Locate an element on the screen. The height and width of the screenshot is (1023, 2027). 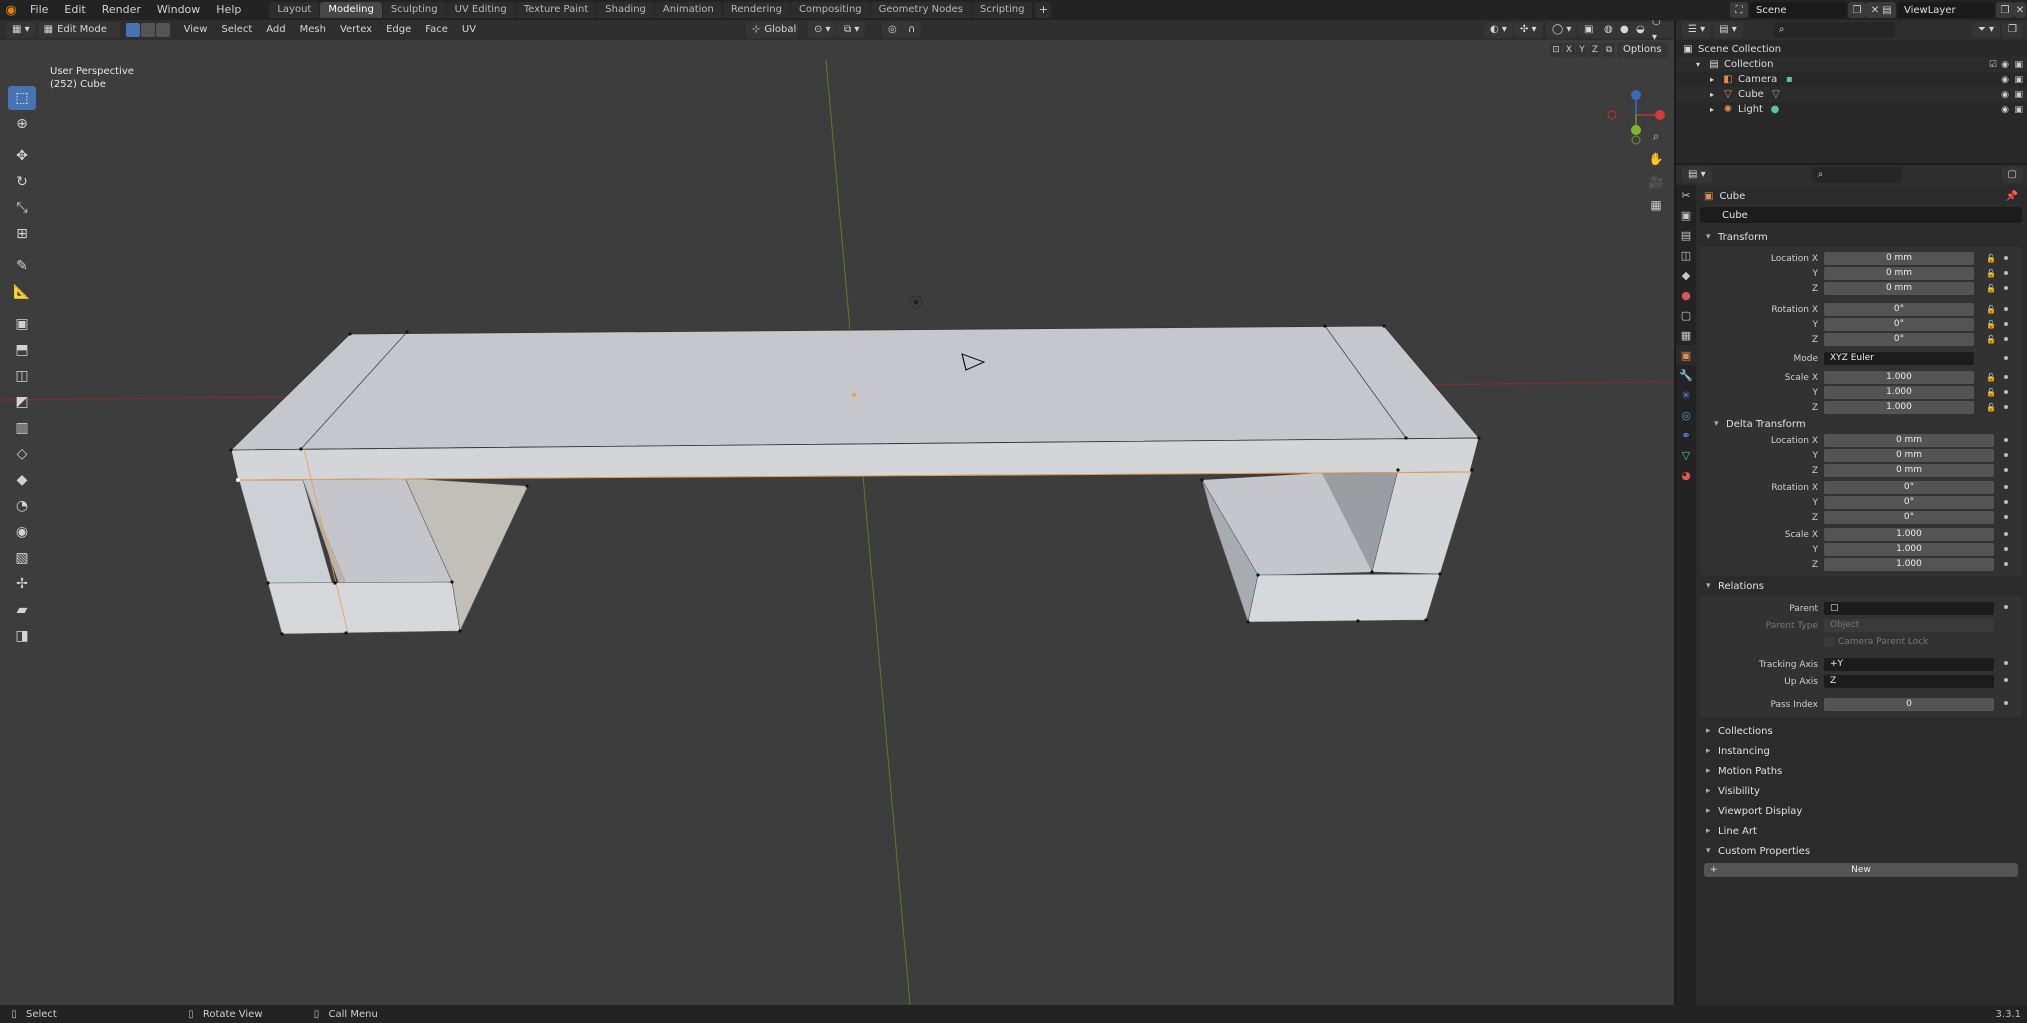
select-box-tool-icon: ⬚ is located at coordinates (22, 98).